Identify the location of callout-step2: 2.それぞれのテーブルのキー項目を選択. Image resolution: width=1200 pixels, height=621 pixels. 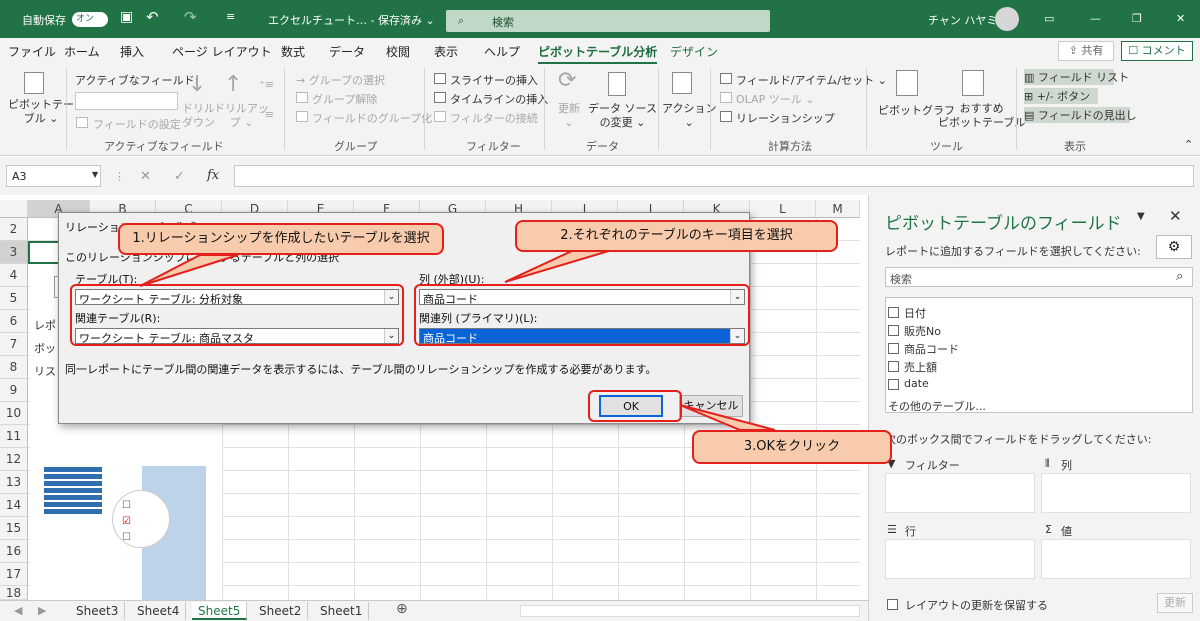
(676, 236).